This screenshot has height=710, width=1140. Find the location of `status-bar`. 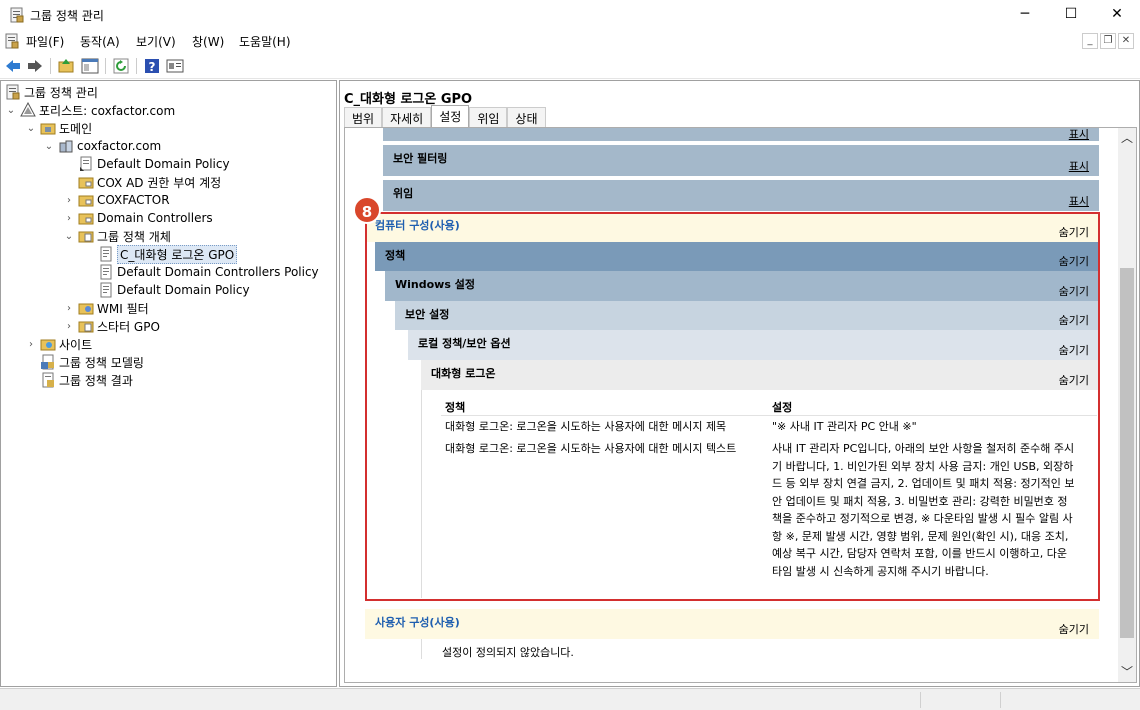

status-bar is located at coordinates (570, 699).